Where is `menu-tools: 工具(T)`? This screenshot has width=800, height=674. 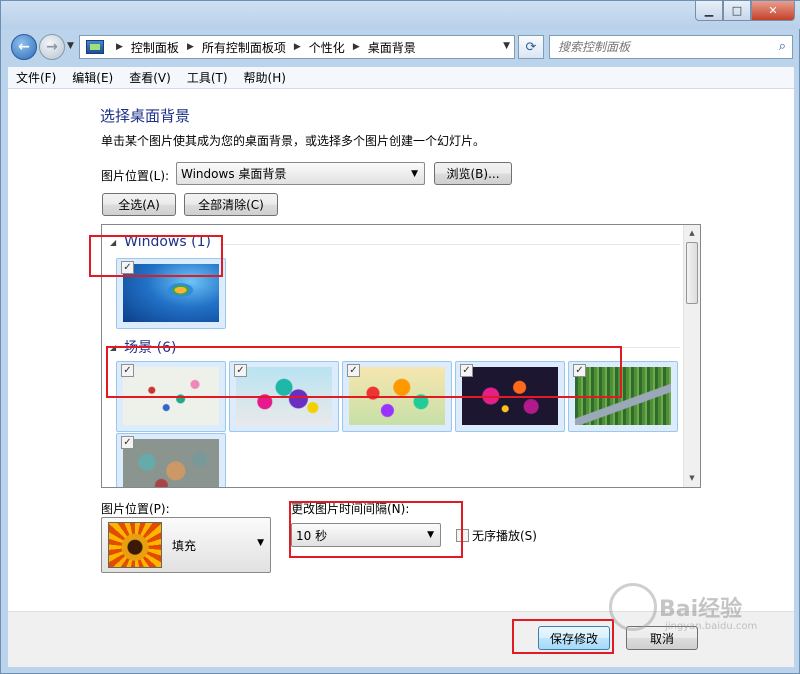 menu-tools: 工具(T) is located at coordinates (207, 77).